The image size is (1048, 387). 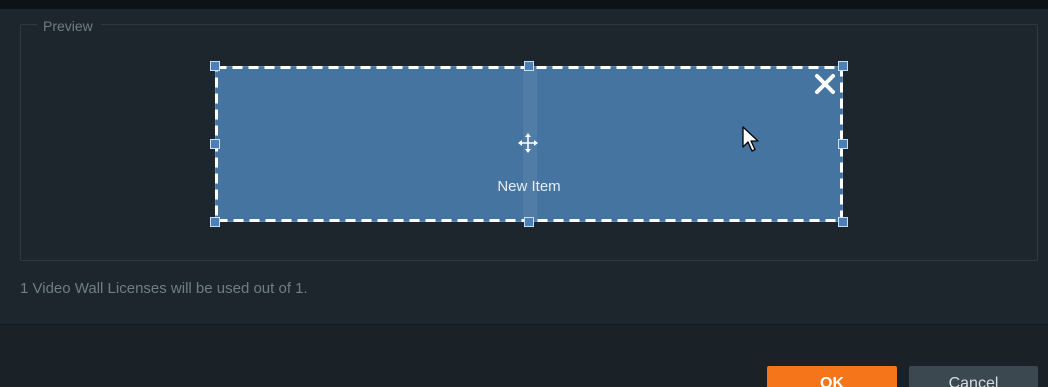 I want to click on cancel-button: Cancel, so click(x=973, y=376).